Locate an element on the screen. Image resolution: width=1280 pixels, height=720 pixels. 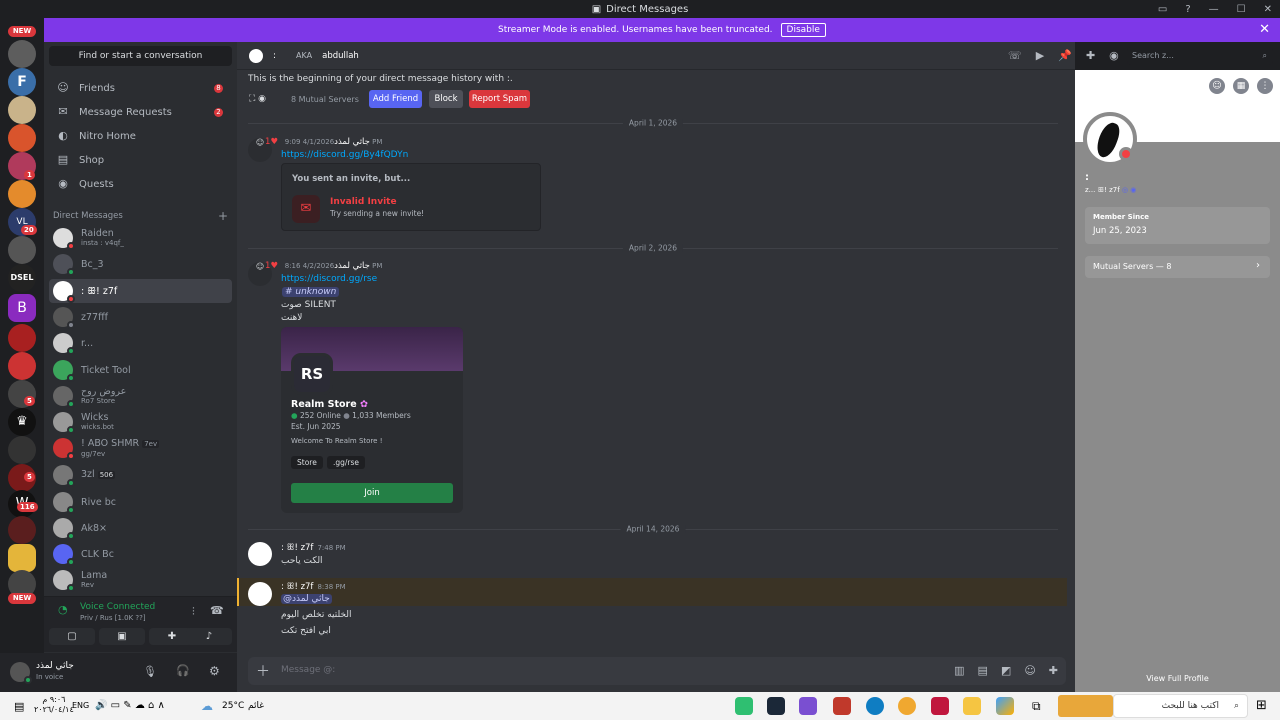
block-button: Block is located at coordinates (446, 99).